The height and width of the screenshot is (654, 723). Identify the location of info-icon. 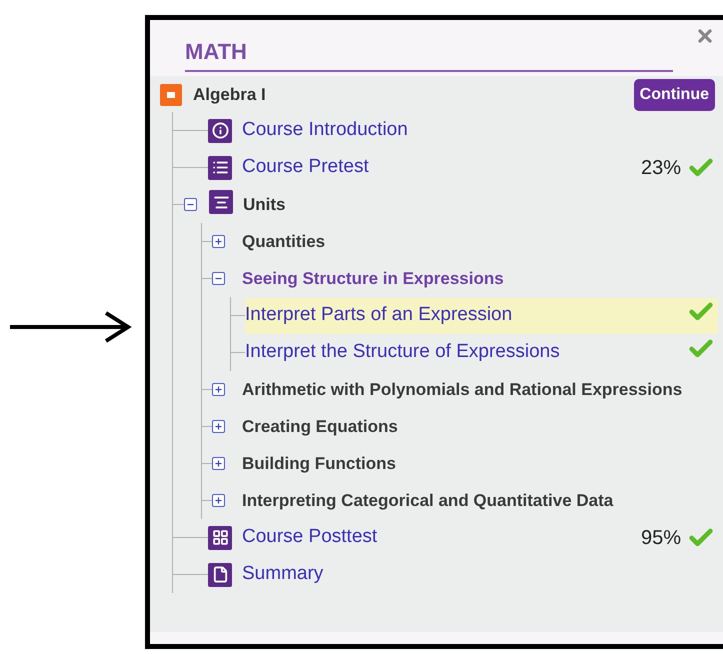
(220, 130).